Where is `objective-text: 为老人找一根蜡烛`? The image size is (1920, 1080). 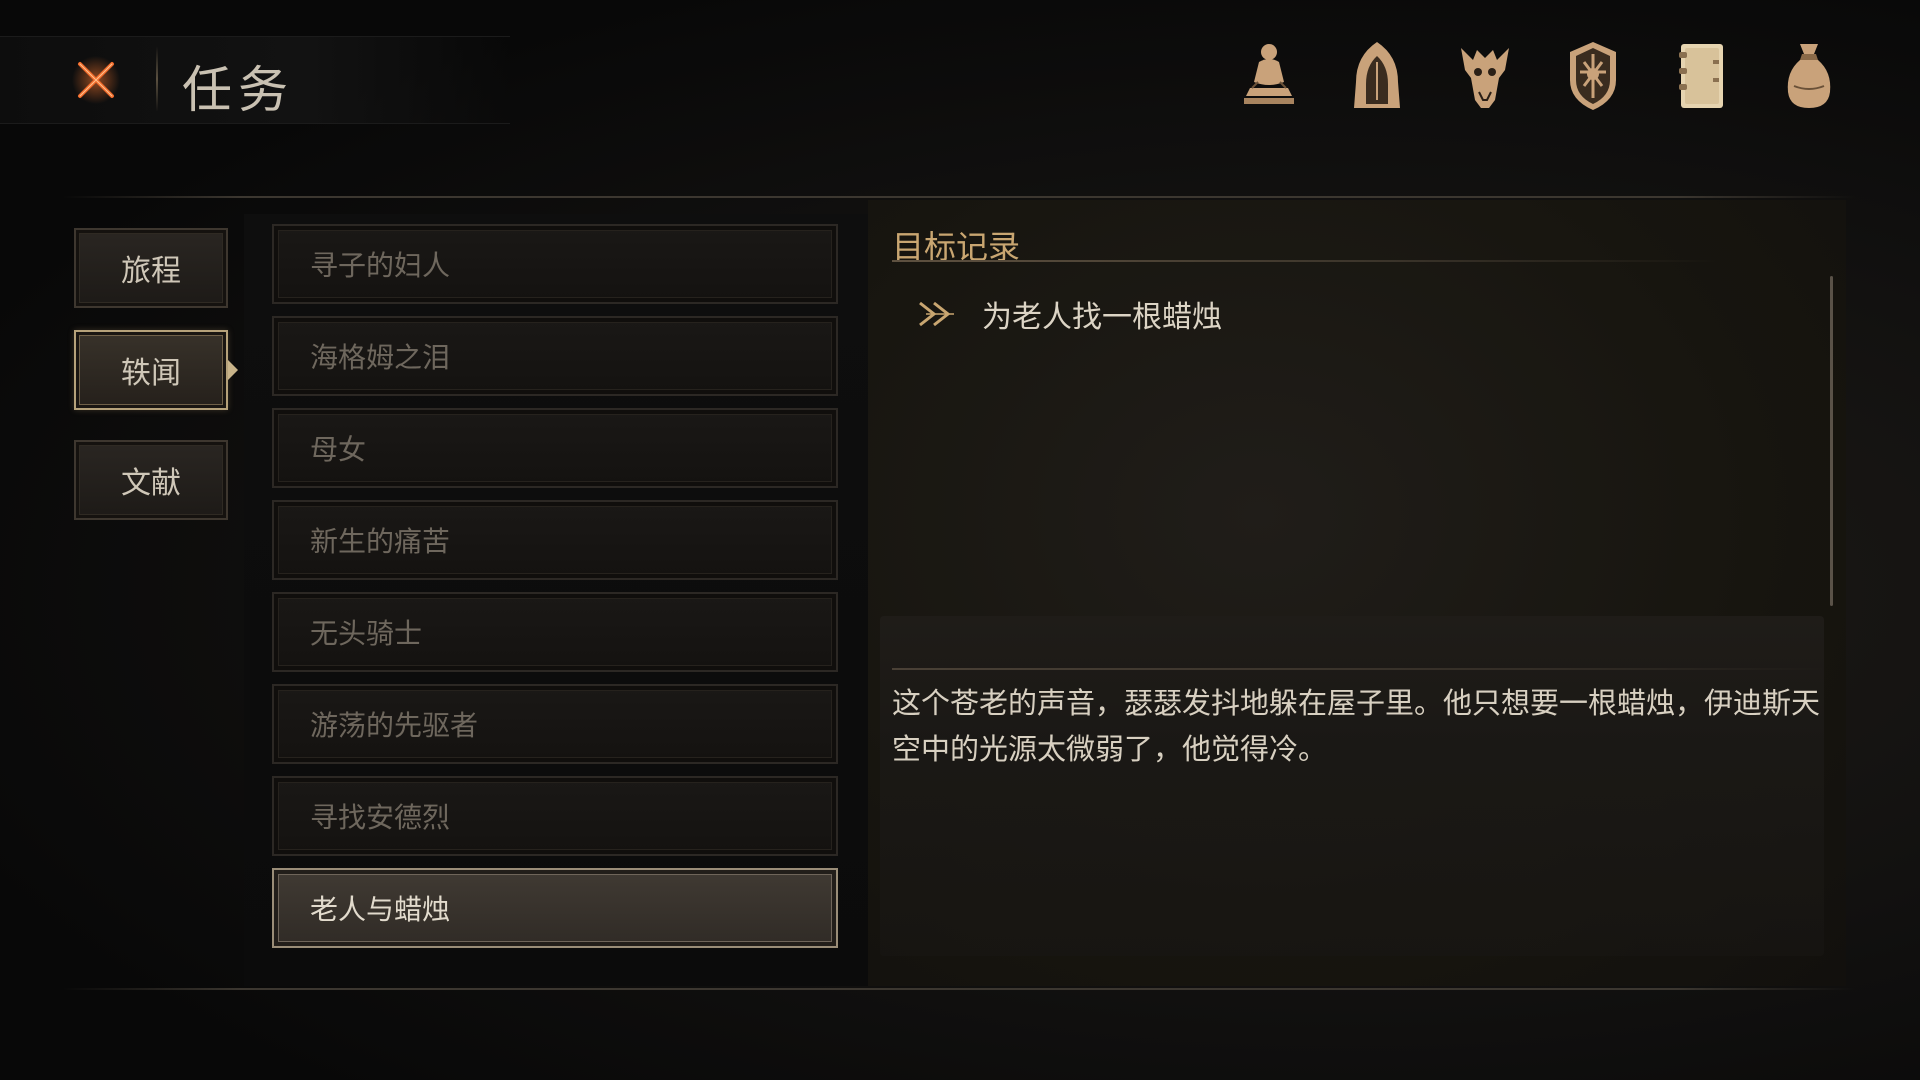 objective-text: 为老人找一根蜡烛 is located at coordinates (1102, 317).